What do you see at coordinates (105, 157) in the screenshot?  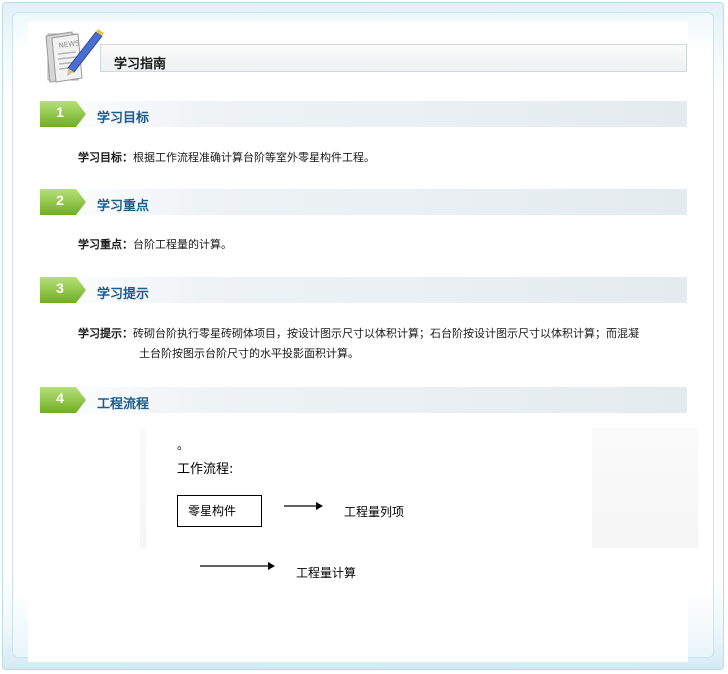 I see `objective-label: 学习目标：` at bounding box center [105, 157].